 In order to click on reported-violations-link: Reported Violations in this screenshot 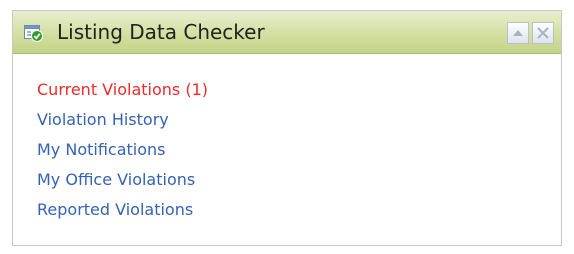, I will do `click(115, 209)`.